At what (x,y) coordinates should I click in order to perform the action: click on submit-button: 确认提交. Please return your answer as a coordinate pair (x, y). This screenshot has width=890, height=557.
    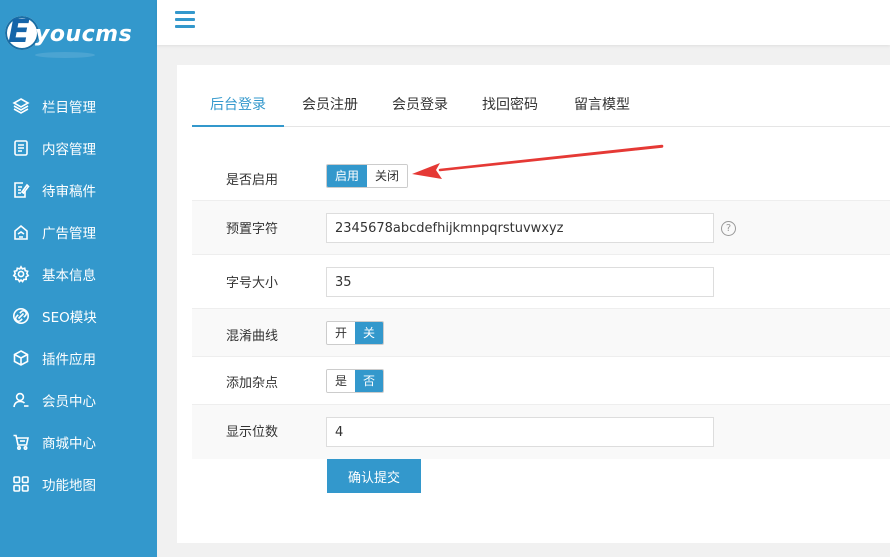
    Looking at the image, I should click on (374, 476).